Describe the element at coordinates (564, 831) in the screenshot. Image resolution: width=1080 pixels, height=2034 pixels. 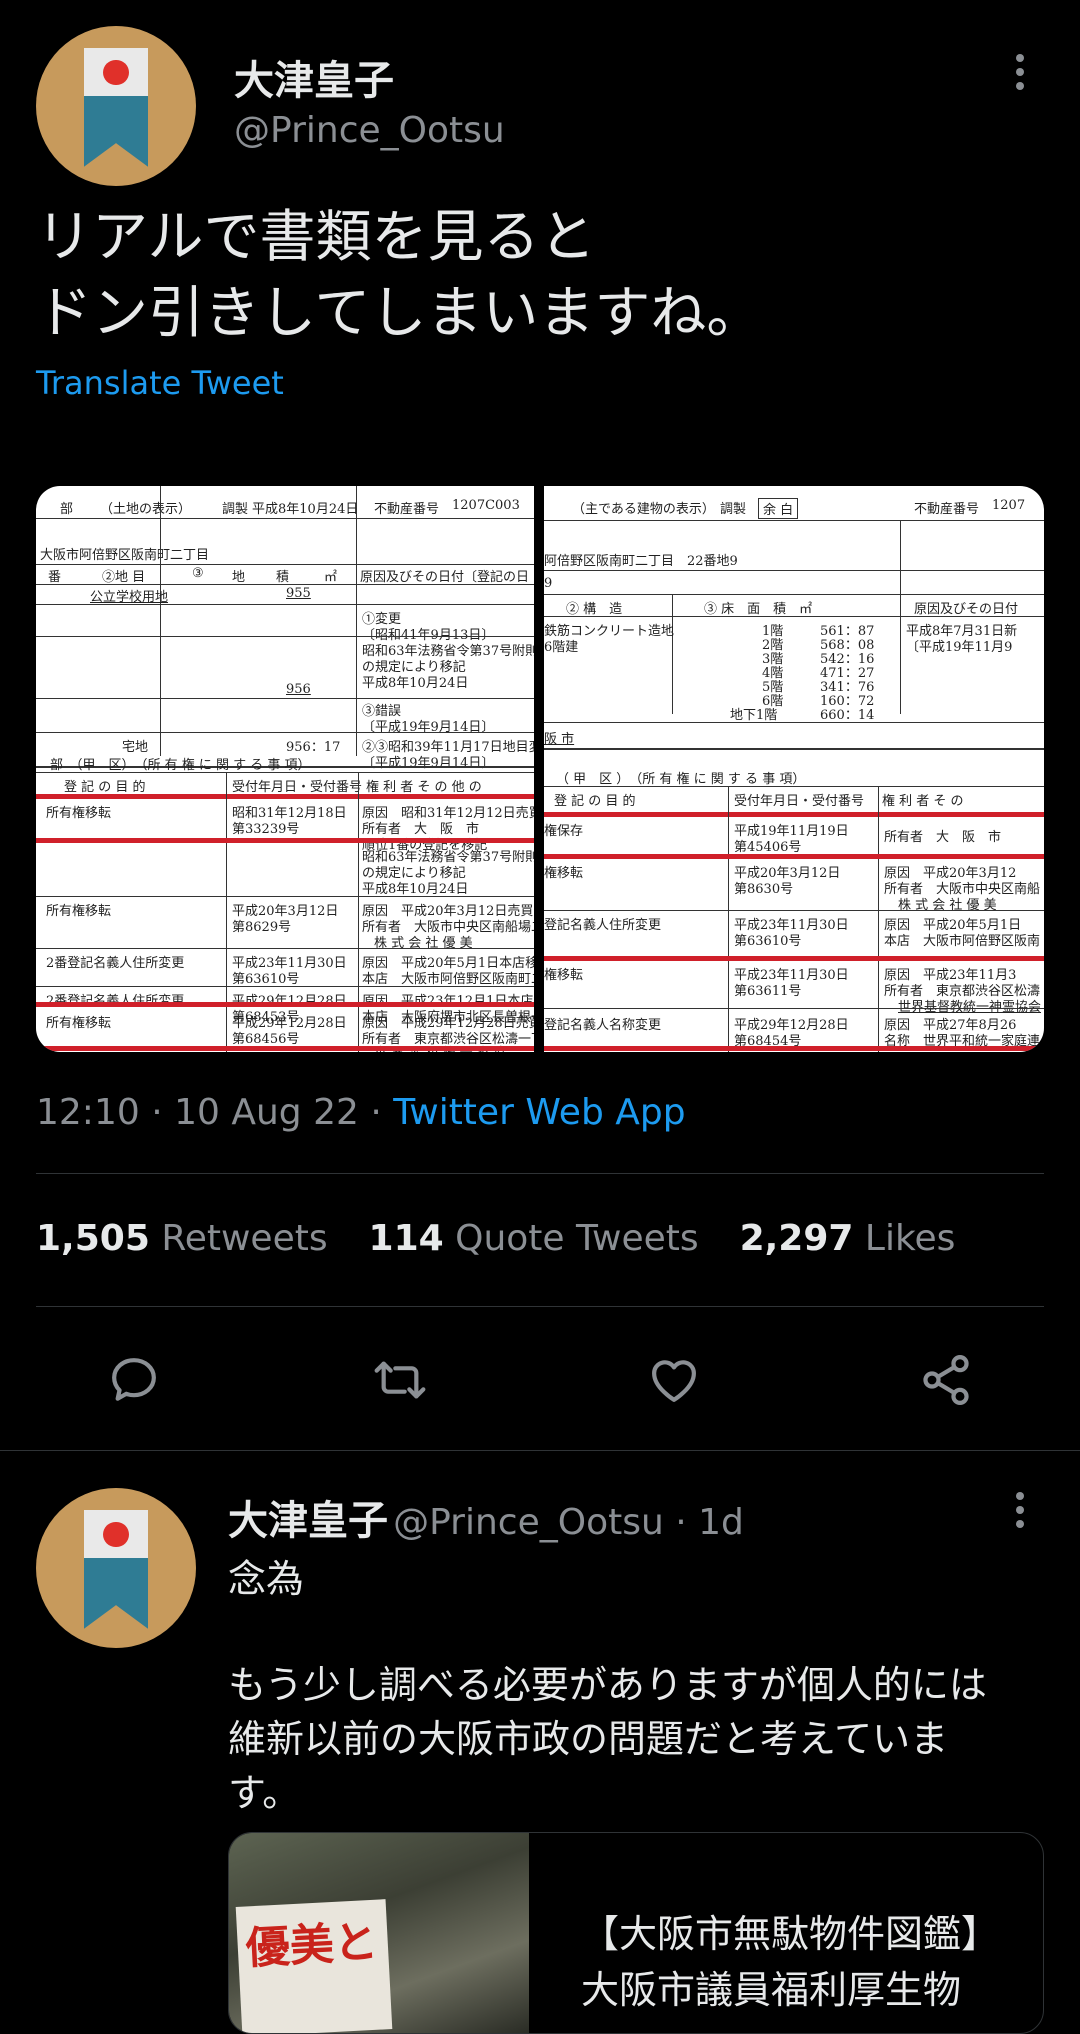
I see `doc-right-e0-purpose: 権保存` at that location.